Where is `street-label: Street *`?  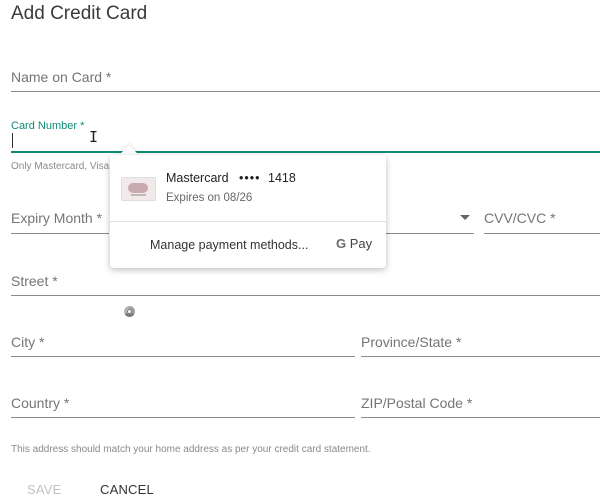 street-label: Street * is located at coordinates (34, 281).